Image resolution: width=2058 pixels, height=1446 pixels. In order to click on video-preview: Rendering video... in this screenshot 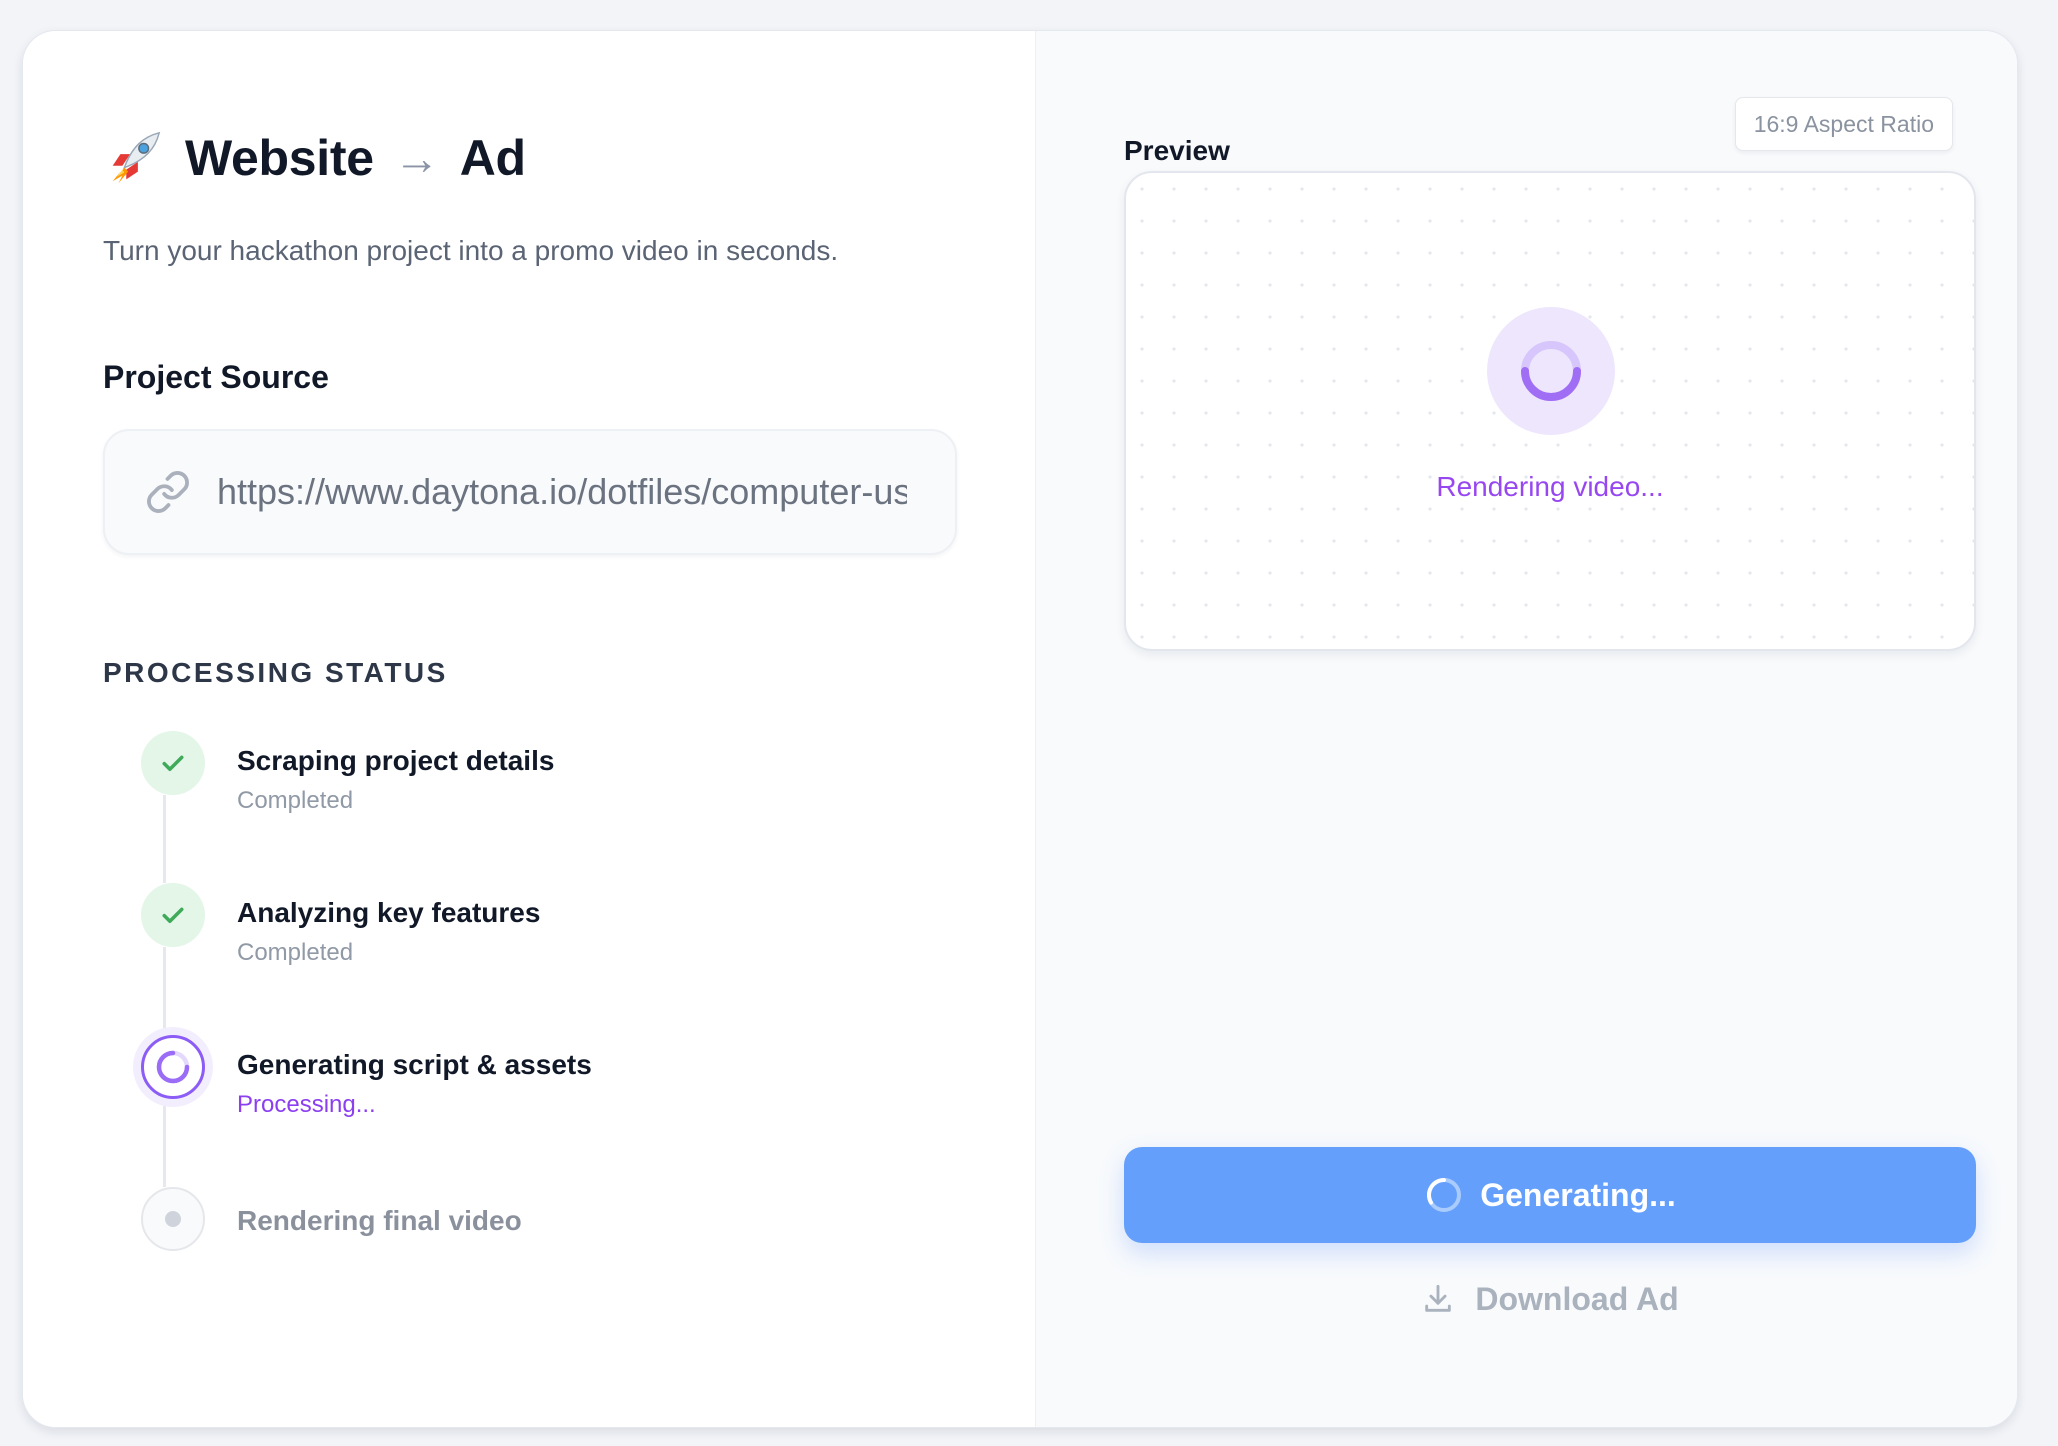, I will do `click(1550, 411)`.